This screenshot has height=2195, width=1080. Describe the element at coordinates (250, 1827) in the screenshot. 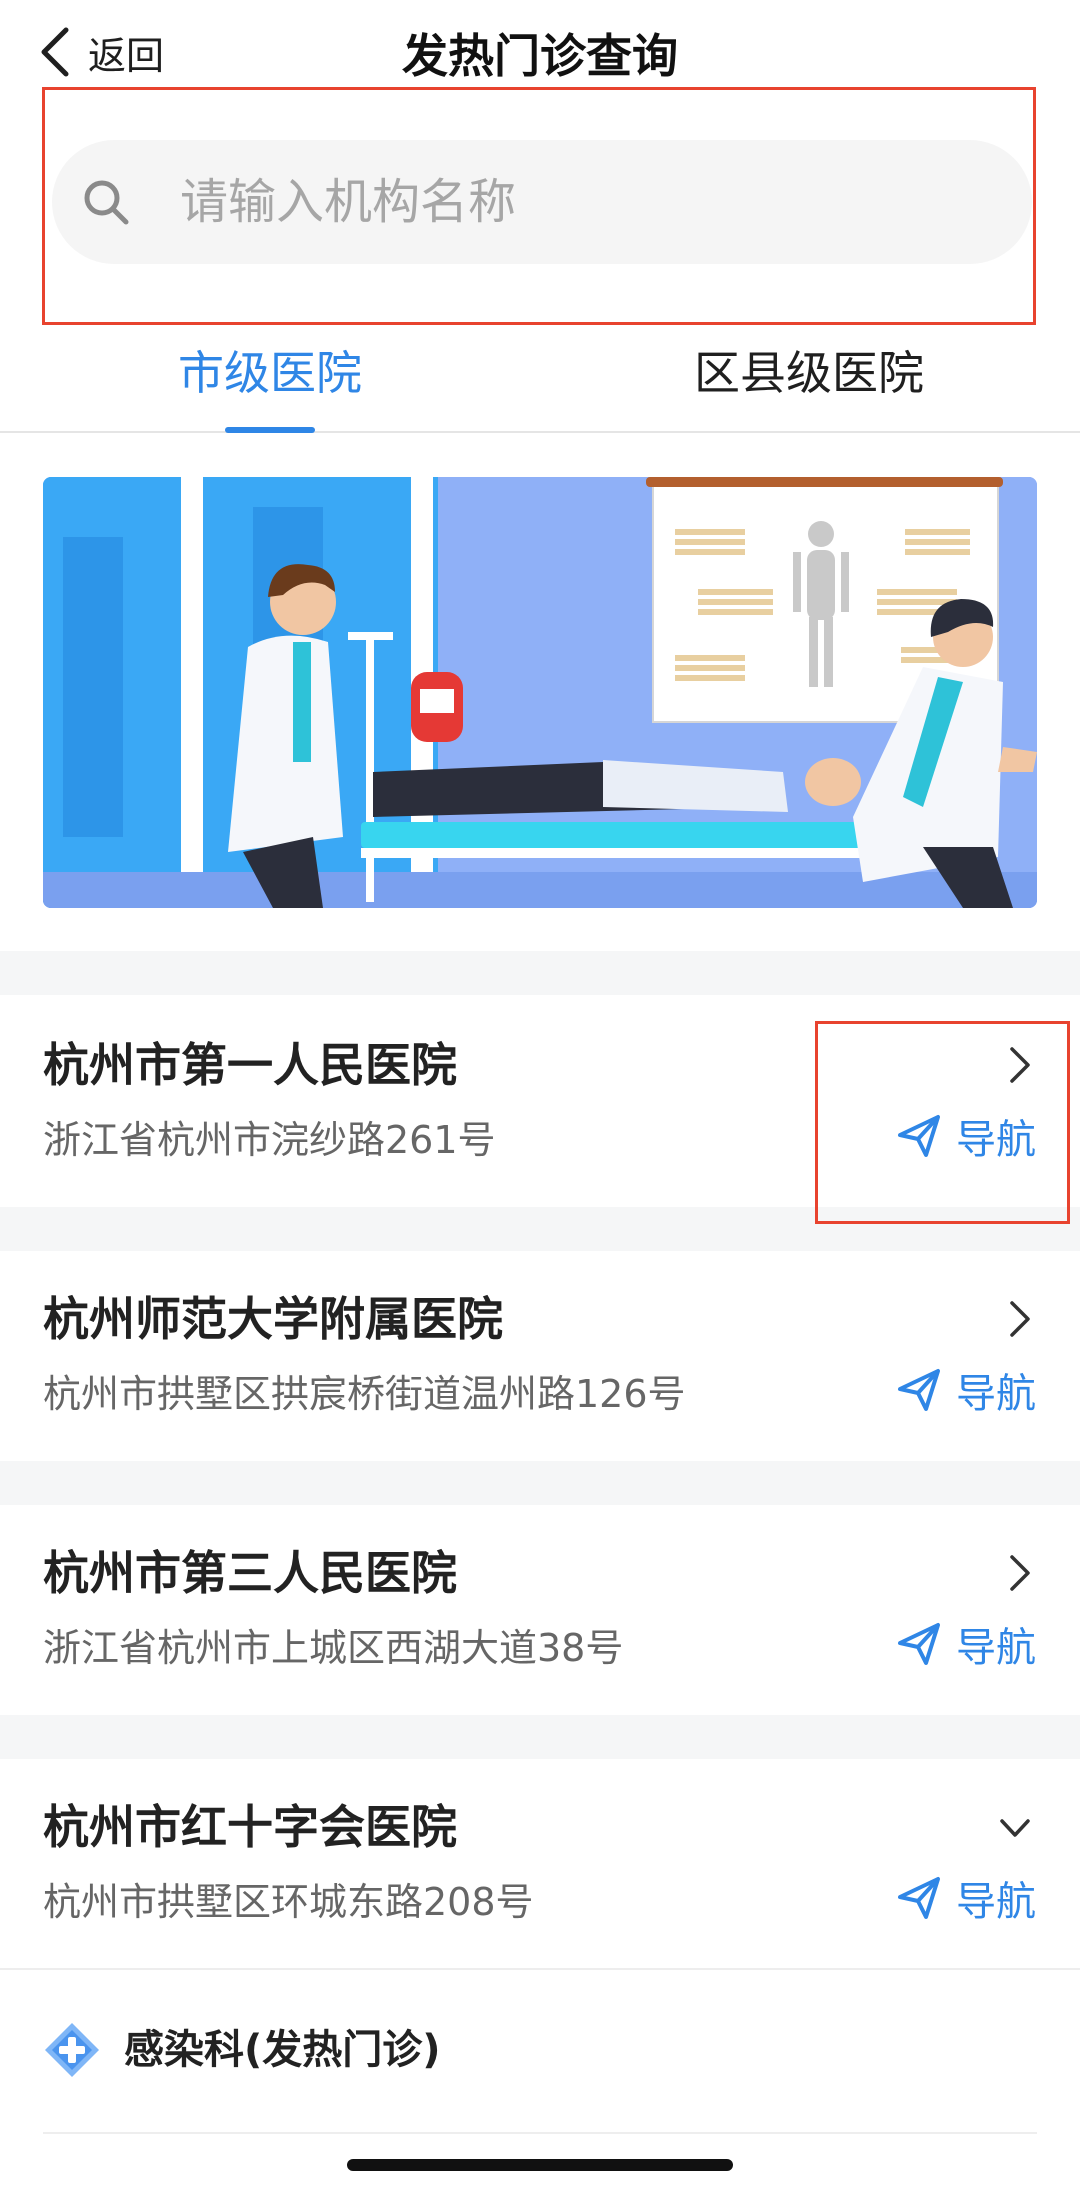

I see `hospital-name: 杭州市红十字会医院` at that location.